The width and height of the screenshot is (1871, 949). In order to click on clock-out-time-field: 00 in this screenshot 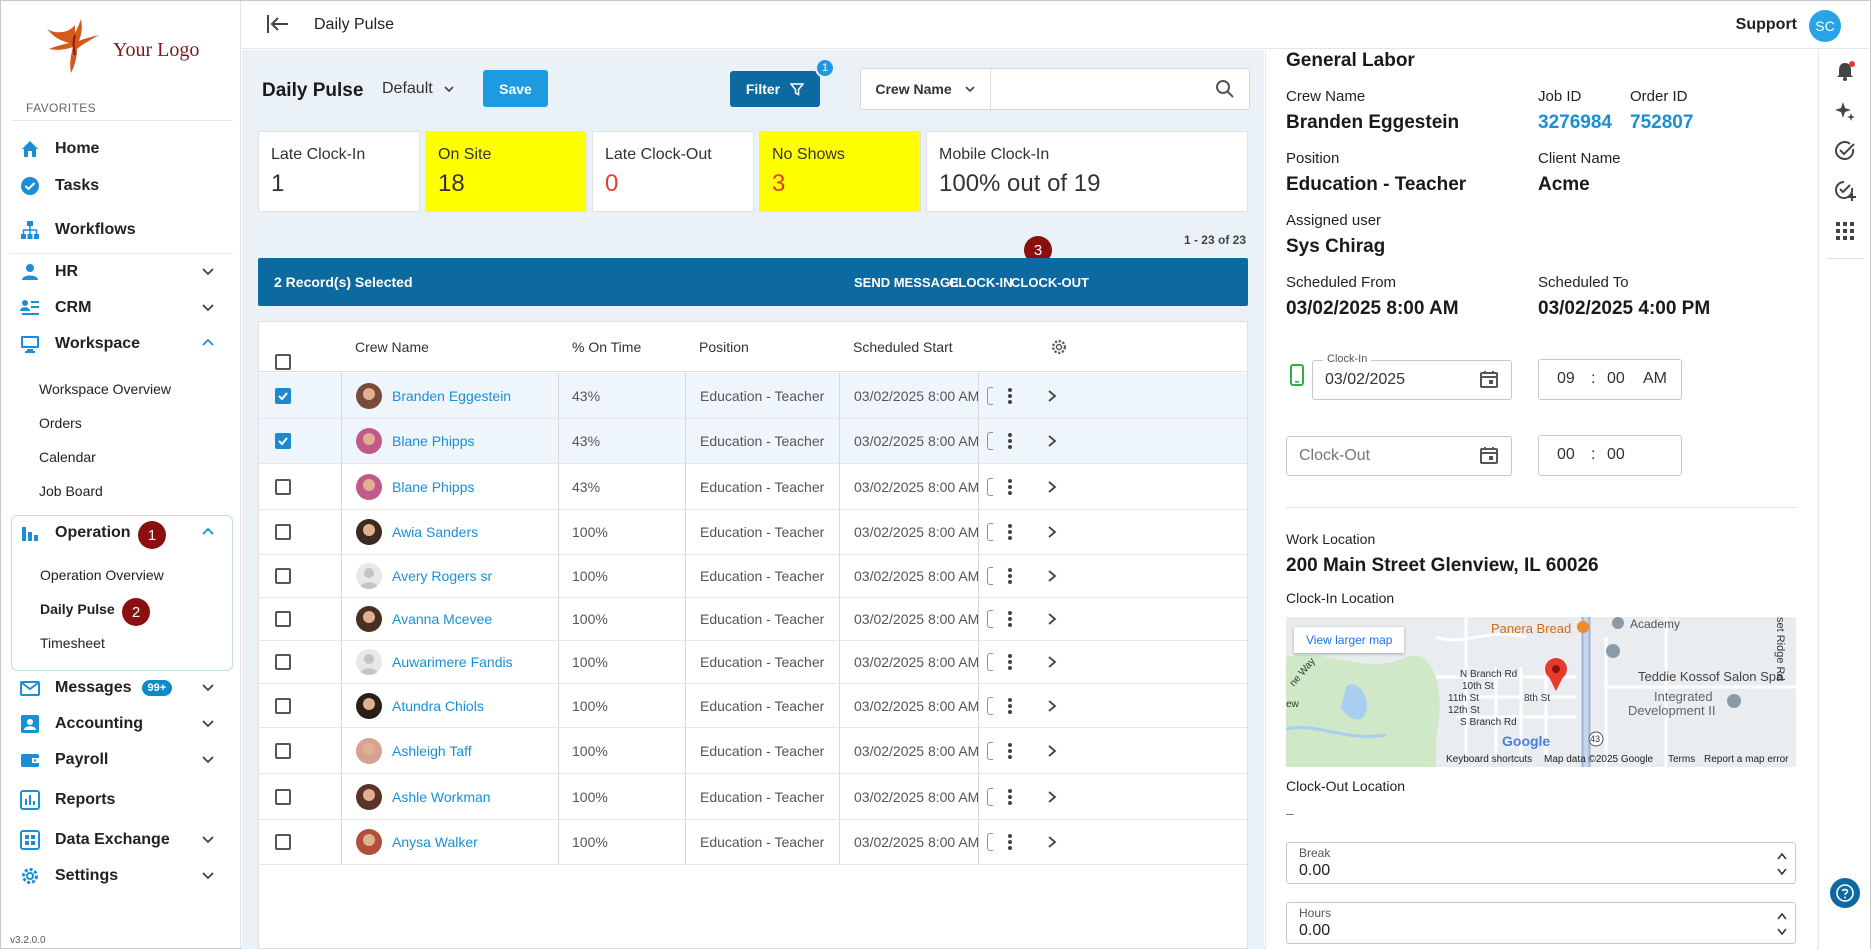, I will do `click(1610, 455)`.